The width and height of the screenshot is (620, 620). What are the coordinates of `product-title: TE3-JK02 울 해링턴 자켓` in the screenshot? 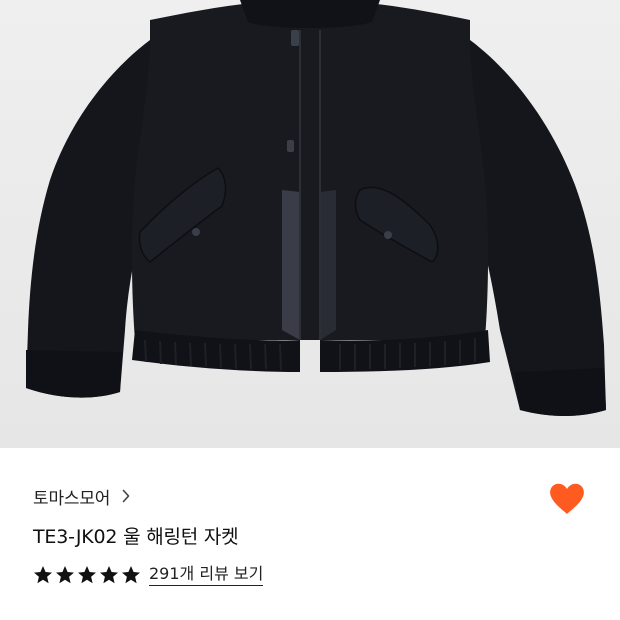 It's located at (136, 537).